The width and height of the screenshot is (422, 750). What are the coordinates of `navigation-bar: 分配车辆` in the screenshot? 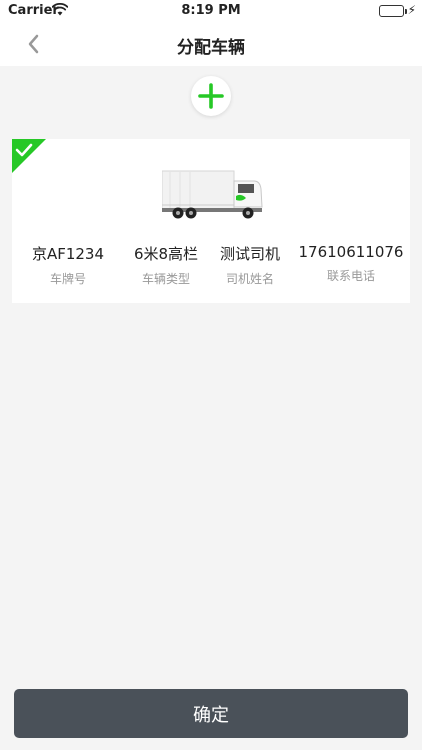 It's located at (211, 44).